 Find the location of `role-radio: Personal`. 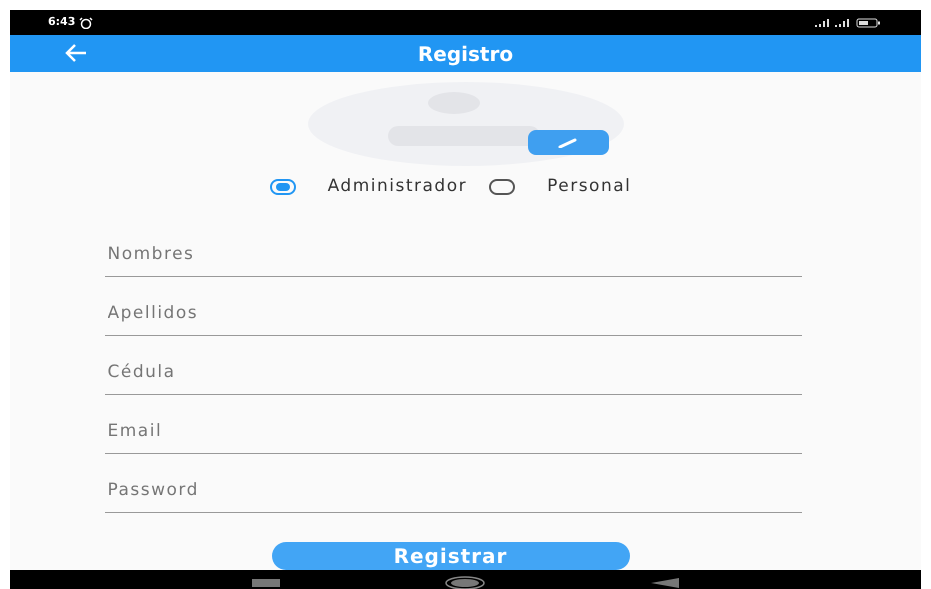

role-radio: Personal is located at coordinates (560, 187).